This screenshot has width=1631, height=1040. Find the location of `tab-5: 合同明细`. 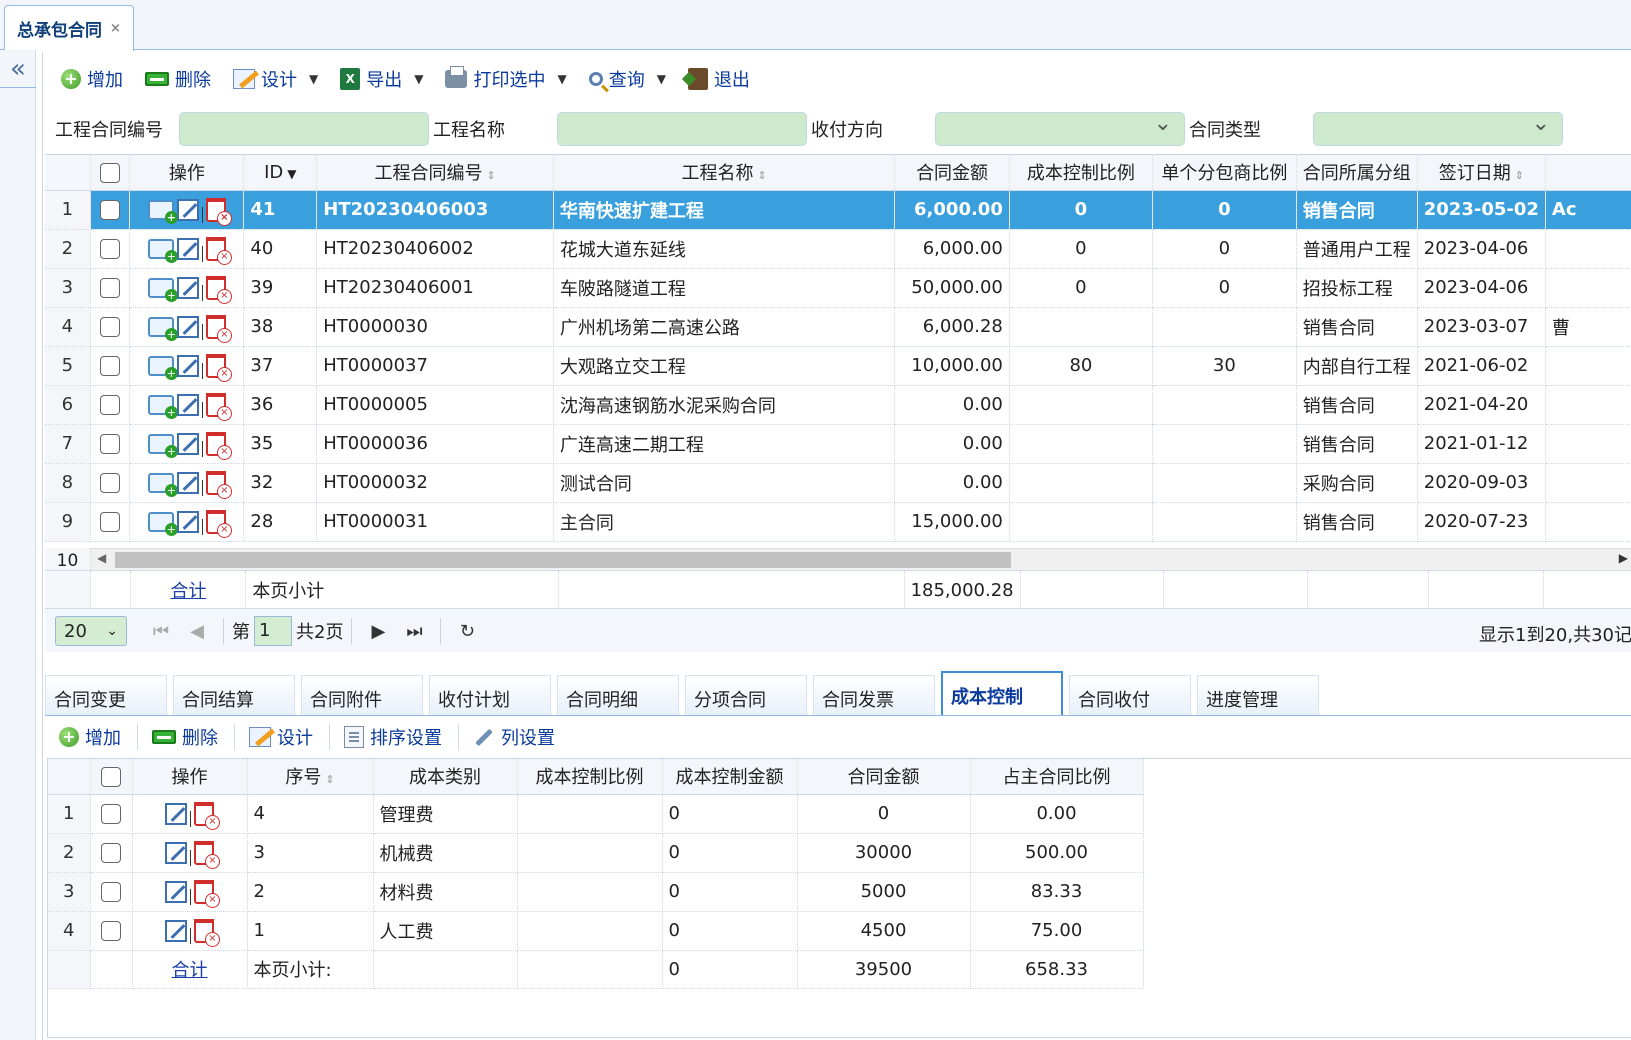

tab-5: 合同明细 is located at coordinates (618, 695).